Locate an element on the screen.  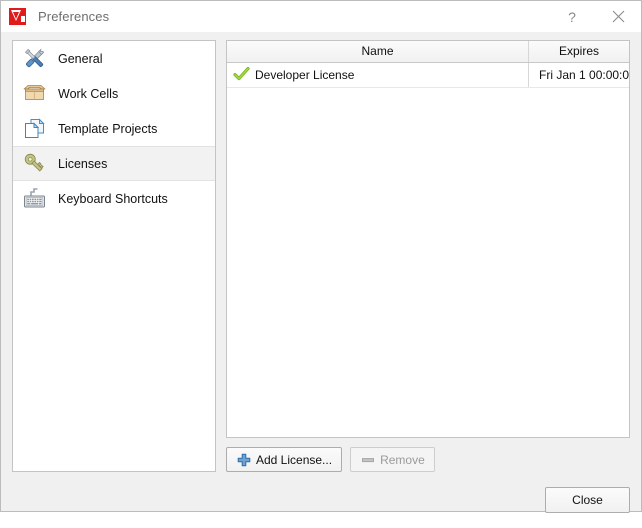
help-button: ? is located at coordinates (572, 16).